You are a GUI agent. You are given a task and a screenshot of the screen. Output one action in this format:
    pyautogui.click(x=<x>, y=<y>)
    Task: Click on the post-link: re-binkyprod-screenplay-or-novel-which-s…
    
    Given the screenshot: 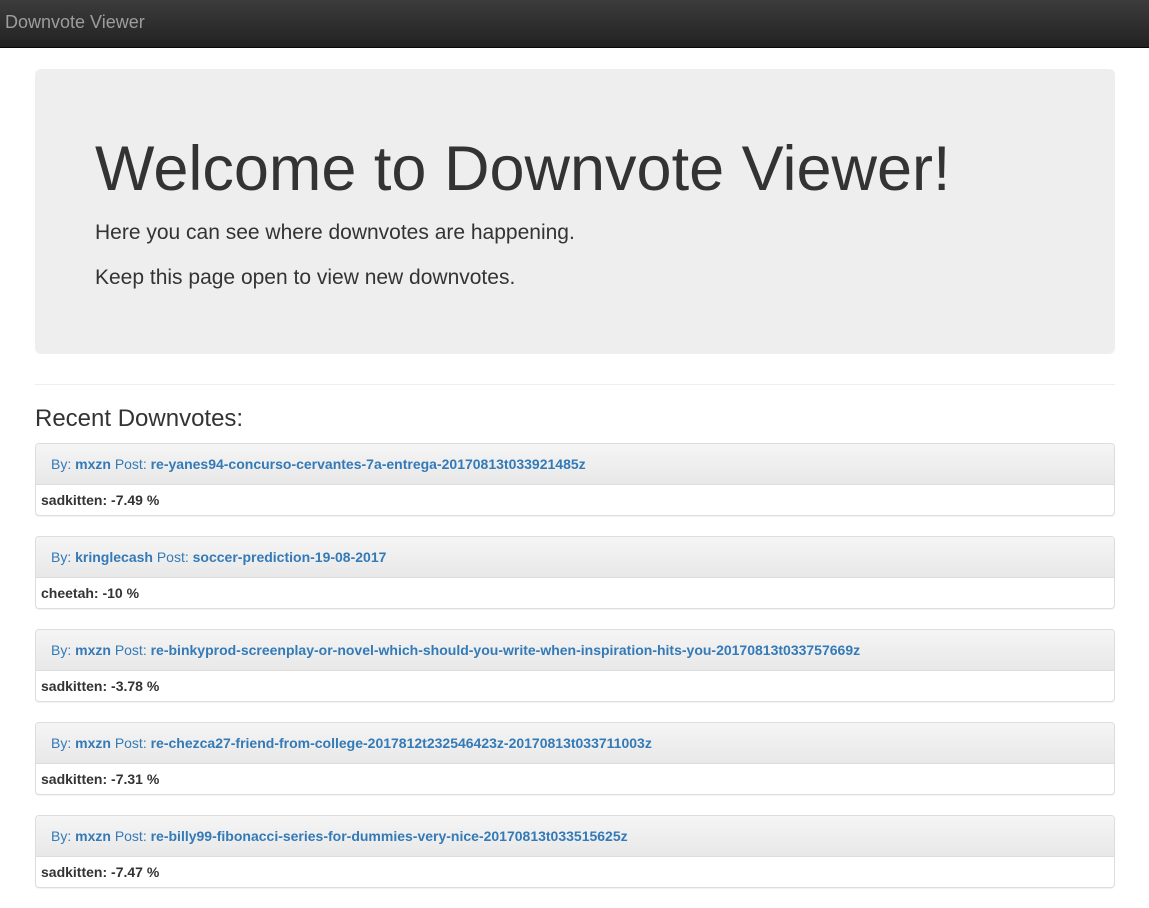 What is the action you would take?
    pyautogui.click(x=506, y=650)
    